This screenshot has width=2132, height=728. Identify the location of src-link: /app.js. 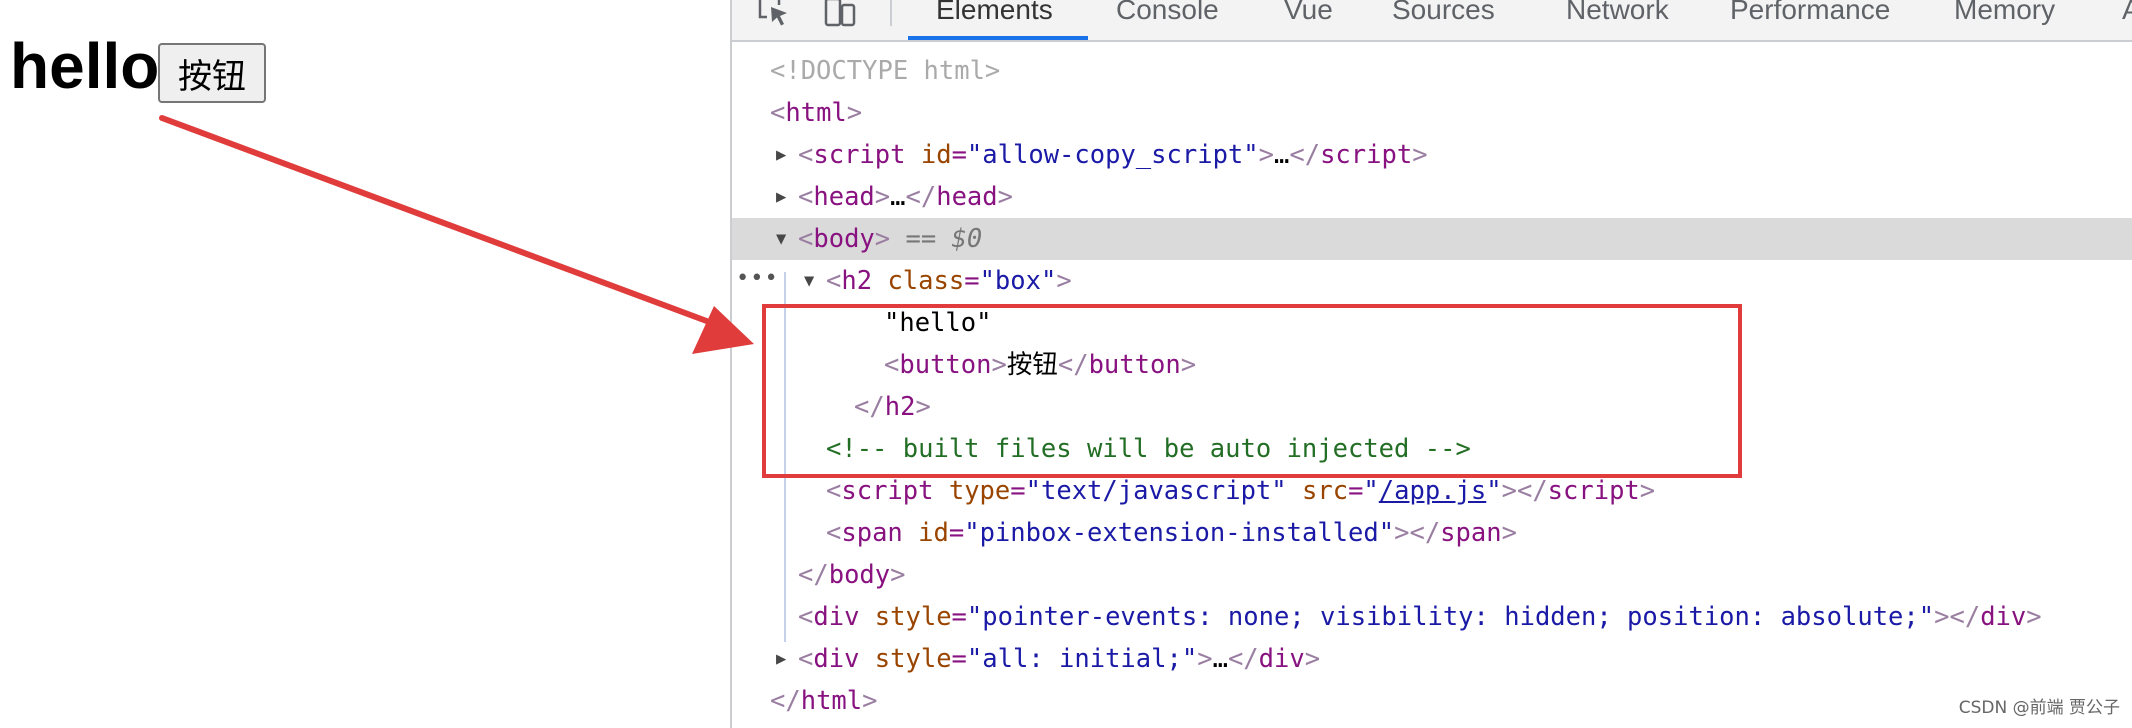
(1432, 491).